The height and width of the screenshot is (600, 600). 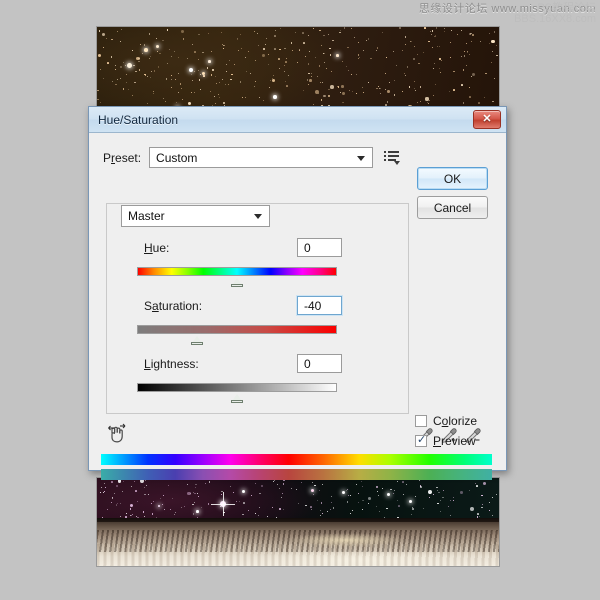 I want to click on preview-checkbox: Preview, so click(x=445, y=440).